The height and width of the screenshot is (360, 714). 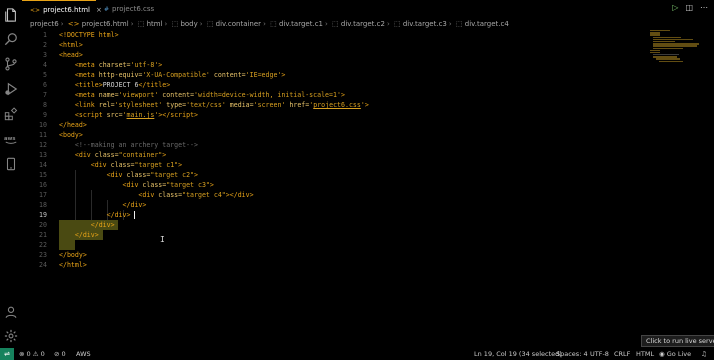 I want to click on breadcrumb-item: project6.html, so click(x=105, y=24).